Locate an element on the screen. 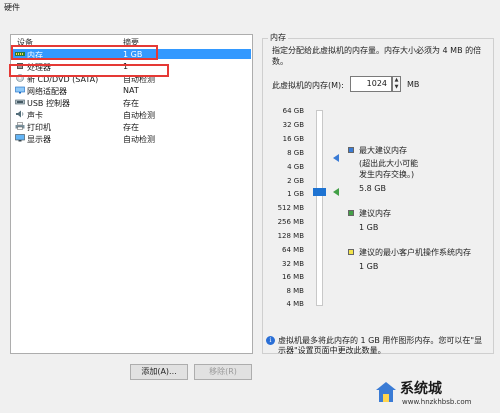 This screenshot has height=413, width=500. device-name: 声卡 is located at coordinates (35, 115).